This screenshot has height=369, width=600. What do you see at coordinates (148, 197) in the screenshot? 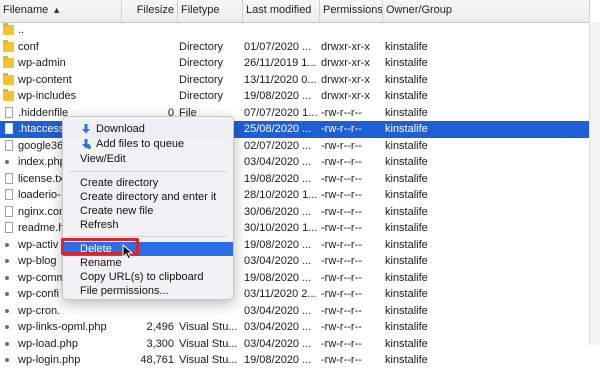
I see `menu-item-create-directory-and-enter: Create directory and enter it` at bounding box center [148, 197].